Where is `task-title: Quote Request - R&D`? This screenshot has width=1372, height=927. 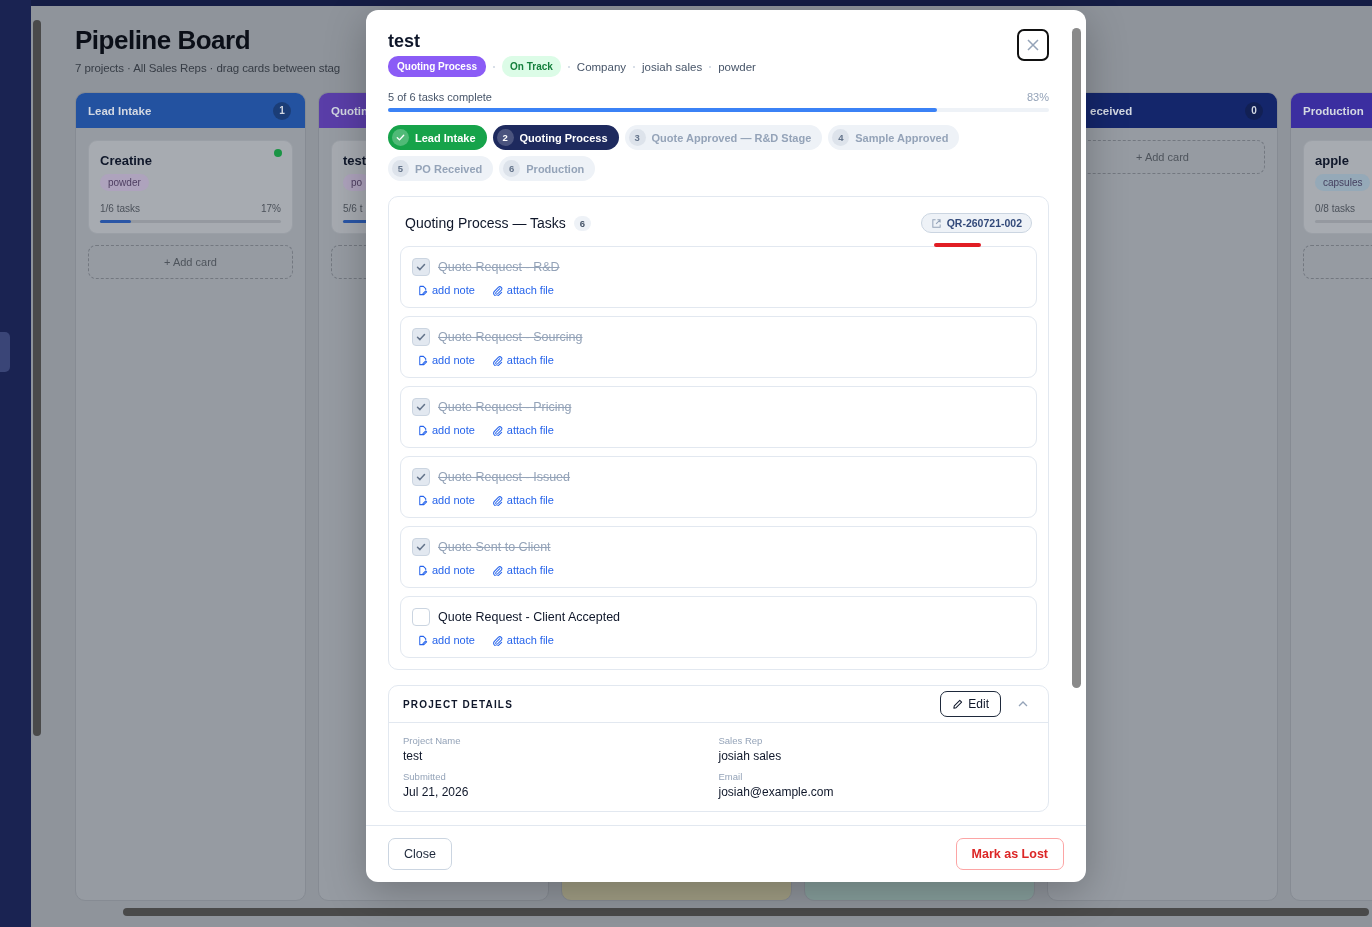
task-title: Quote Request - R&D is located at coordinates (499, 267).